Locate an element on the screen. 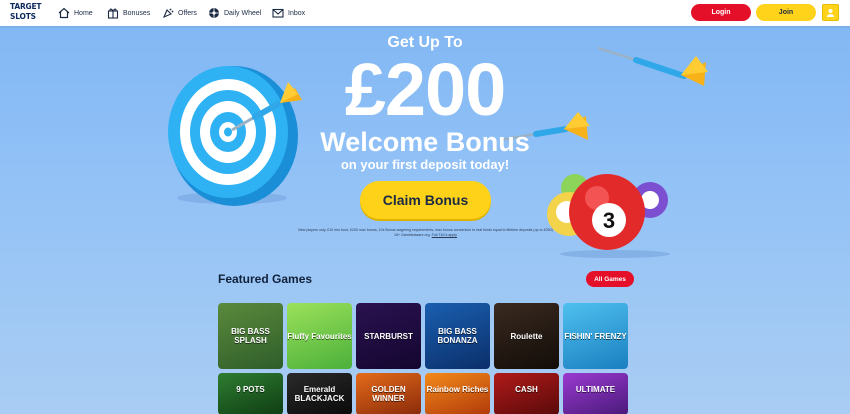 Image resolution: width=850 pixels, height=414 pixels. game-tile: FISHIN' FRENZY is located at coordinates (595, 336).